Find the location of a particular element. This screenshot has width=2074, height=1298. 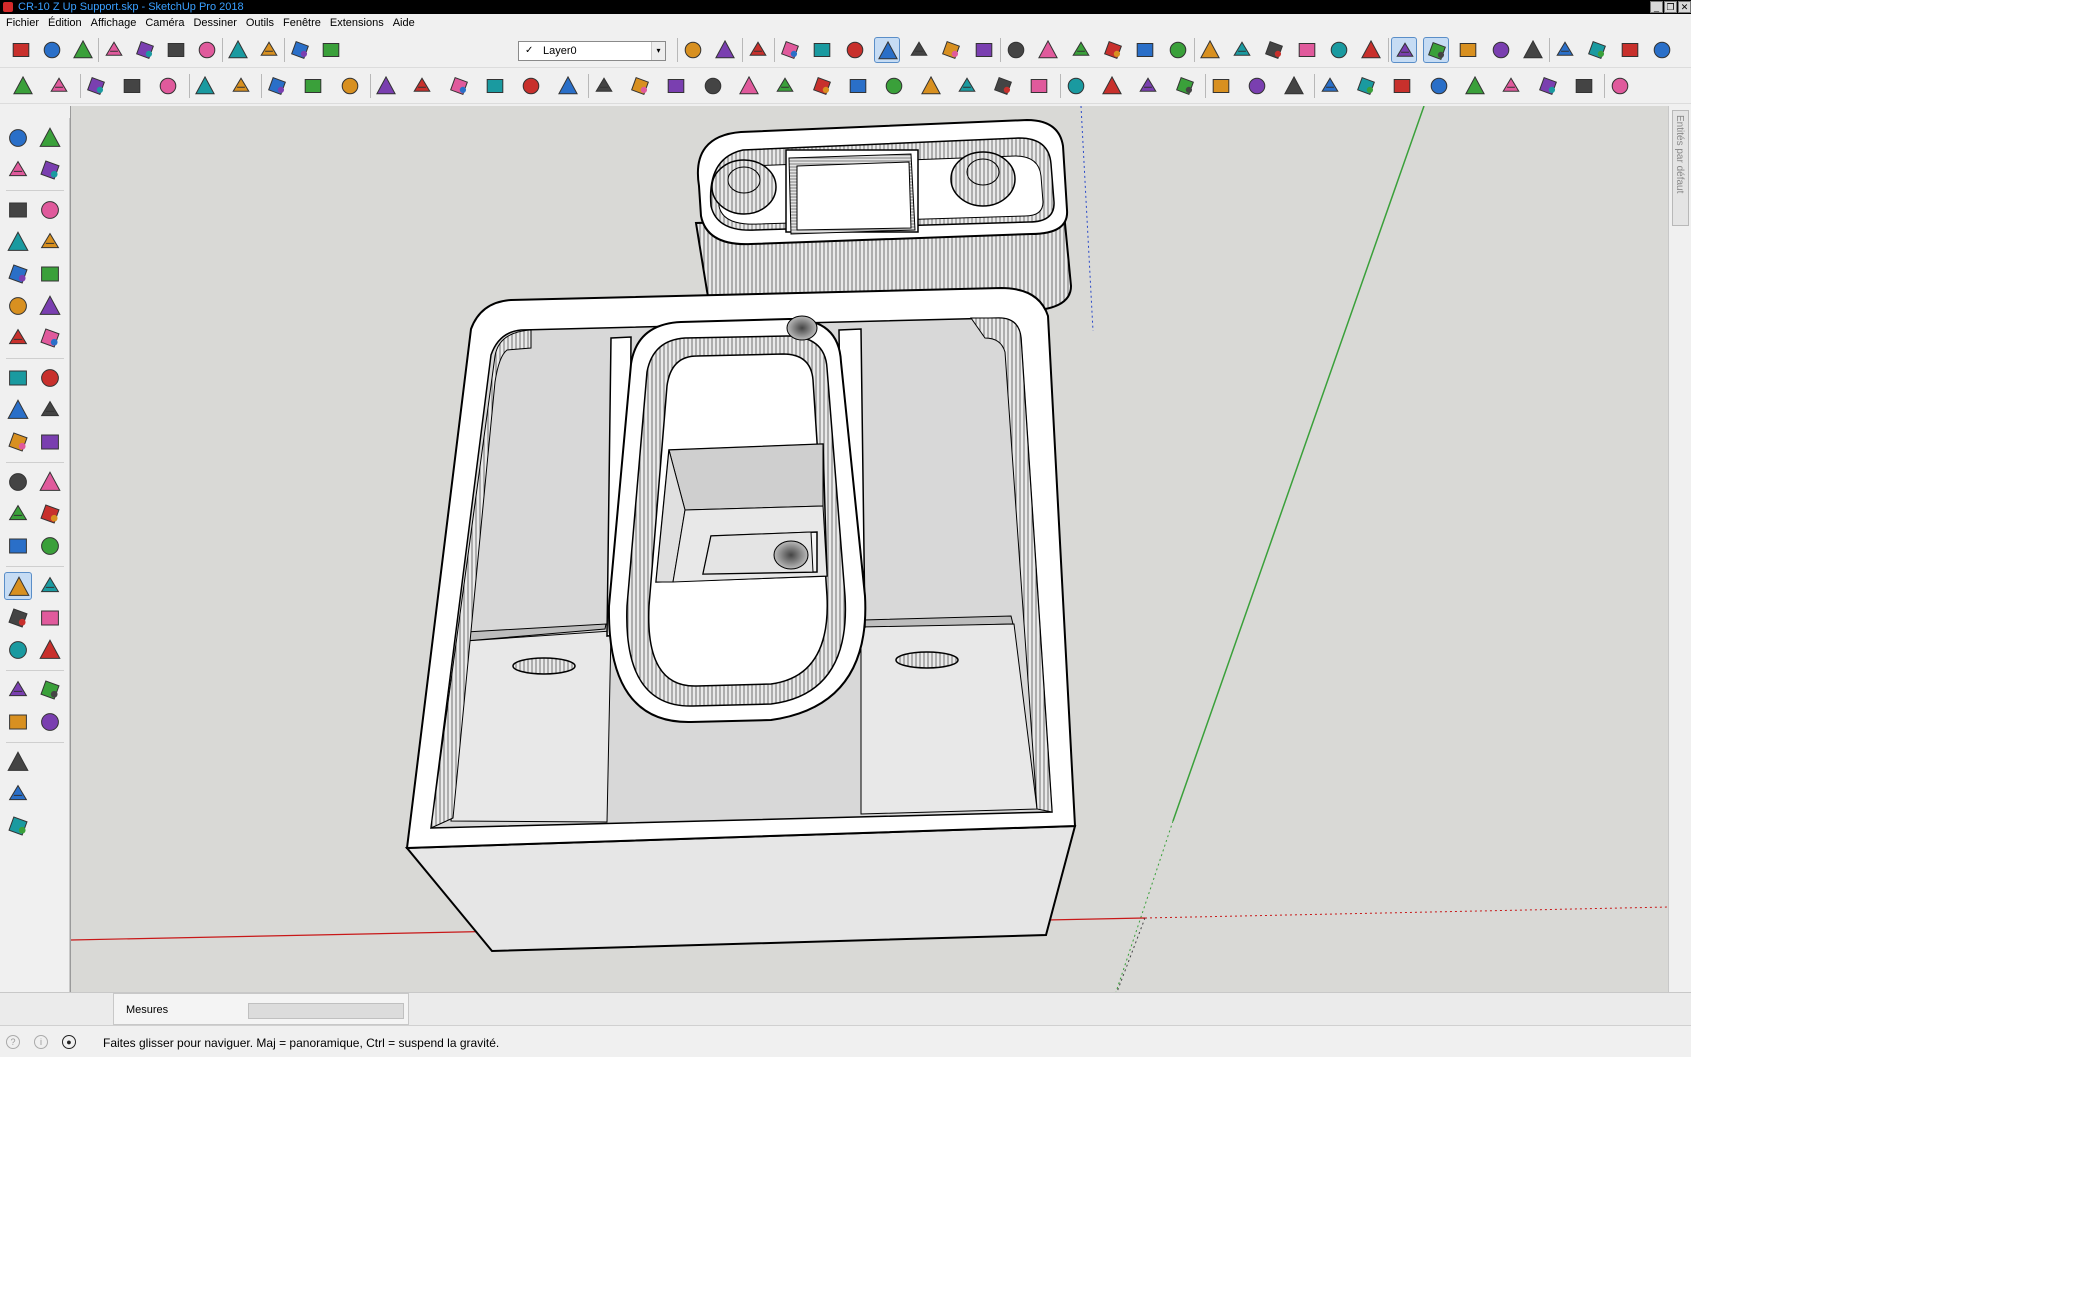

move-x-button is located at coordinates (1548, 86).